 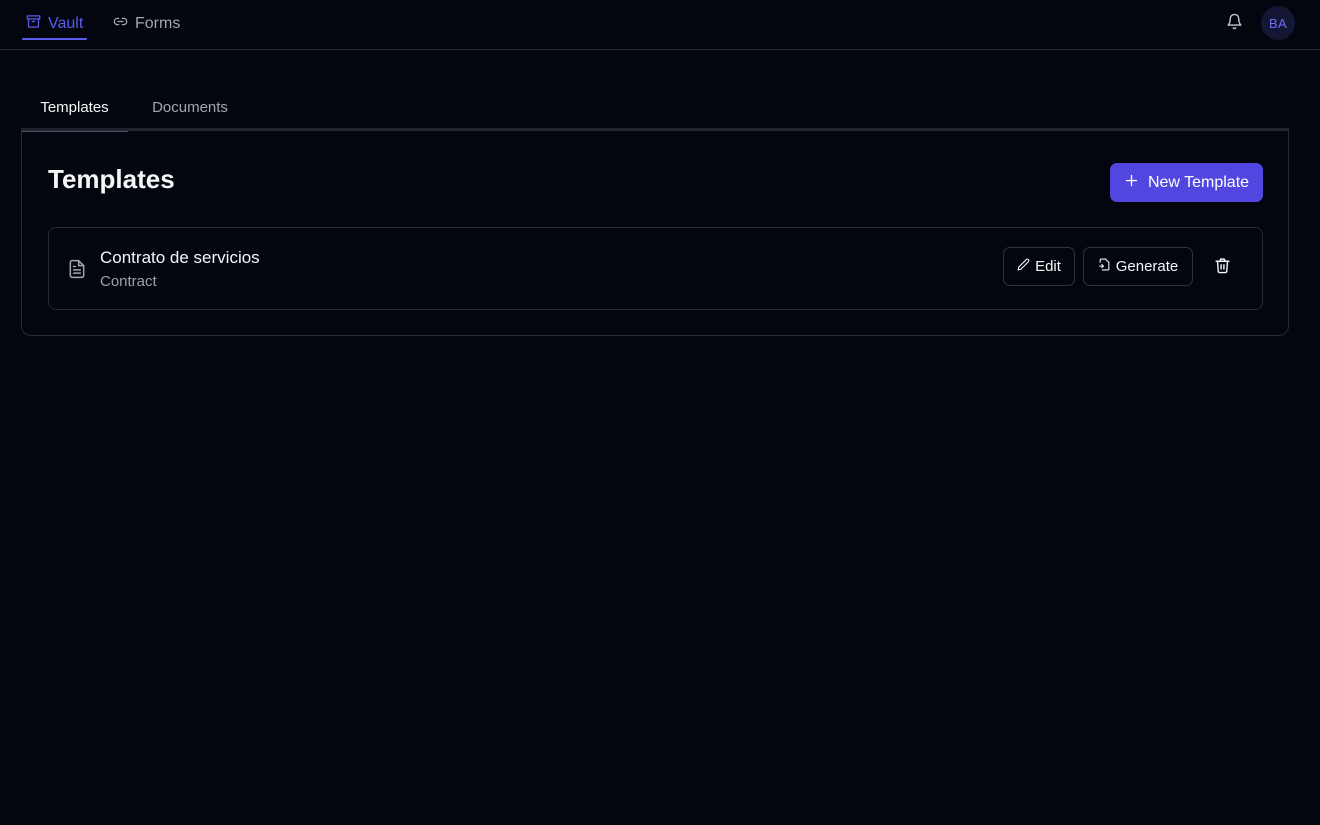 I want to click on trash-icon, so click(x=1222, y=268).